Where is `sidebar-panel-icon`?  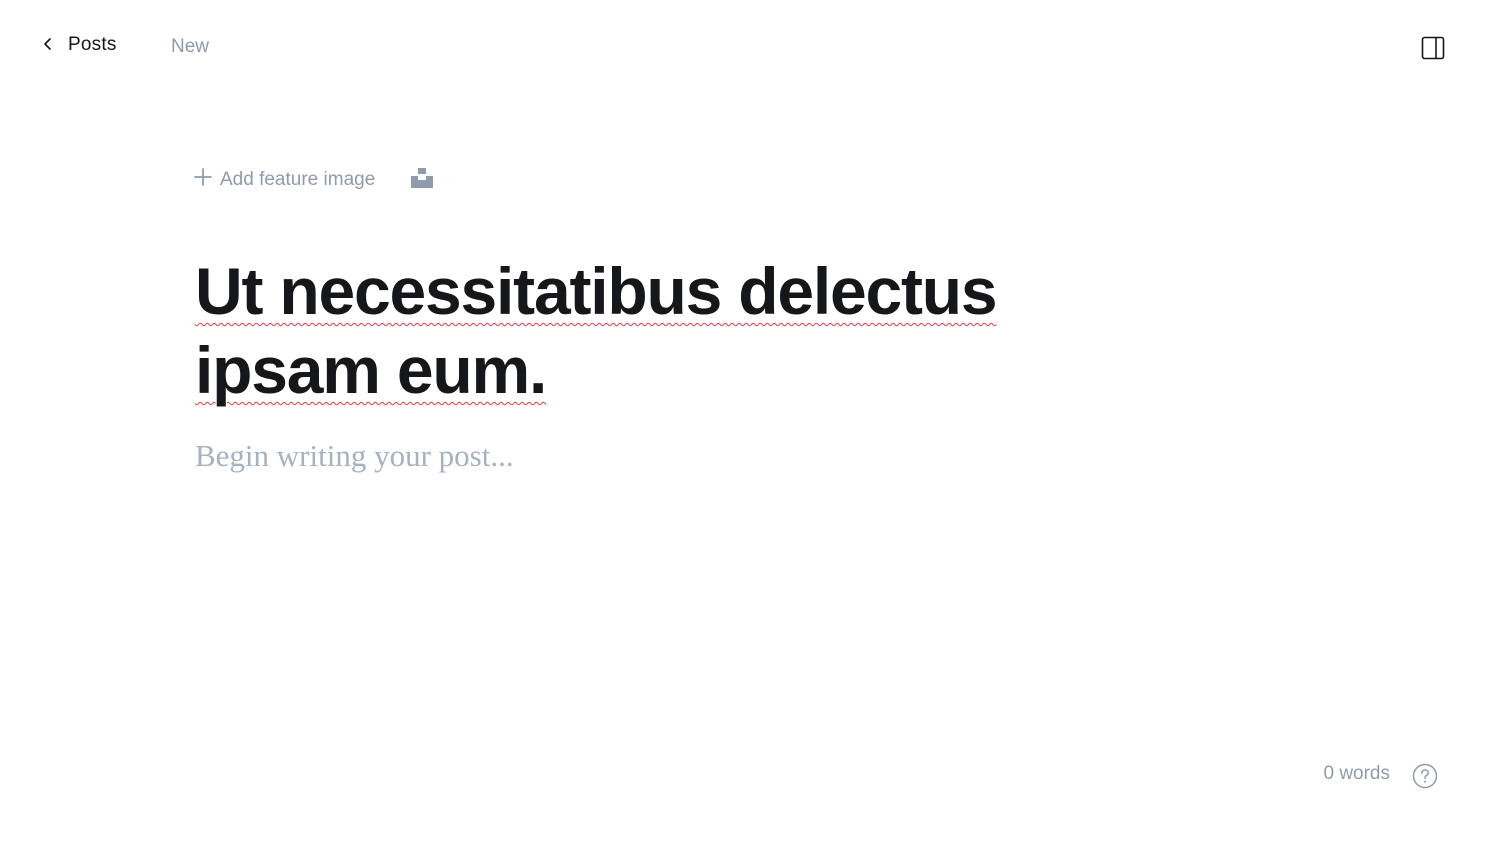
sidebar-panel-icon is located at coordinates (1433, 50).